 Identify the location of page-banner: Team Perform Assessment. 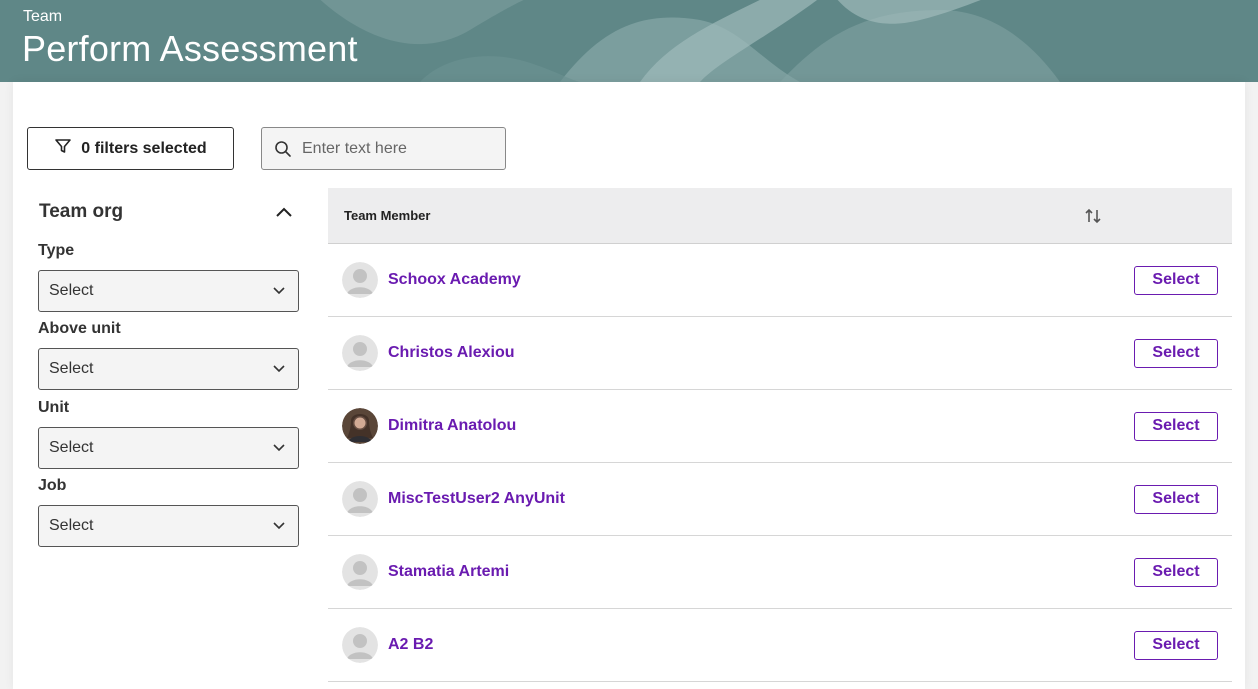
(629, 41).